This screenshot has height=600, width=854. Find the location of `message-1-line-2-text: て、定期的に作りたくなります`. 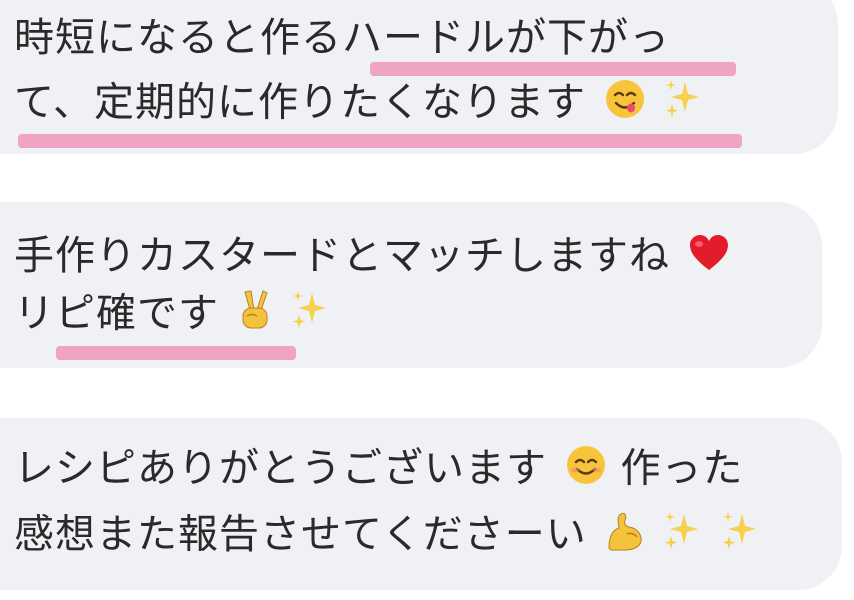

message-1-line-2-text: て、定期的に作りたくなります is located at coordinates (300, 102).